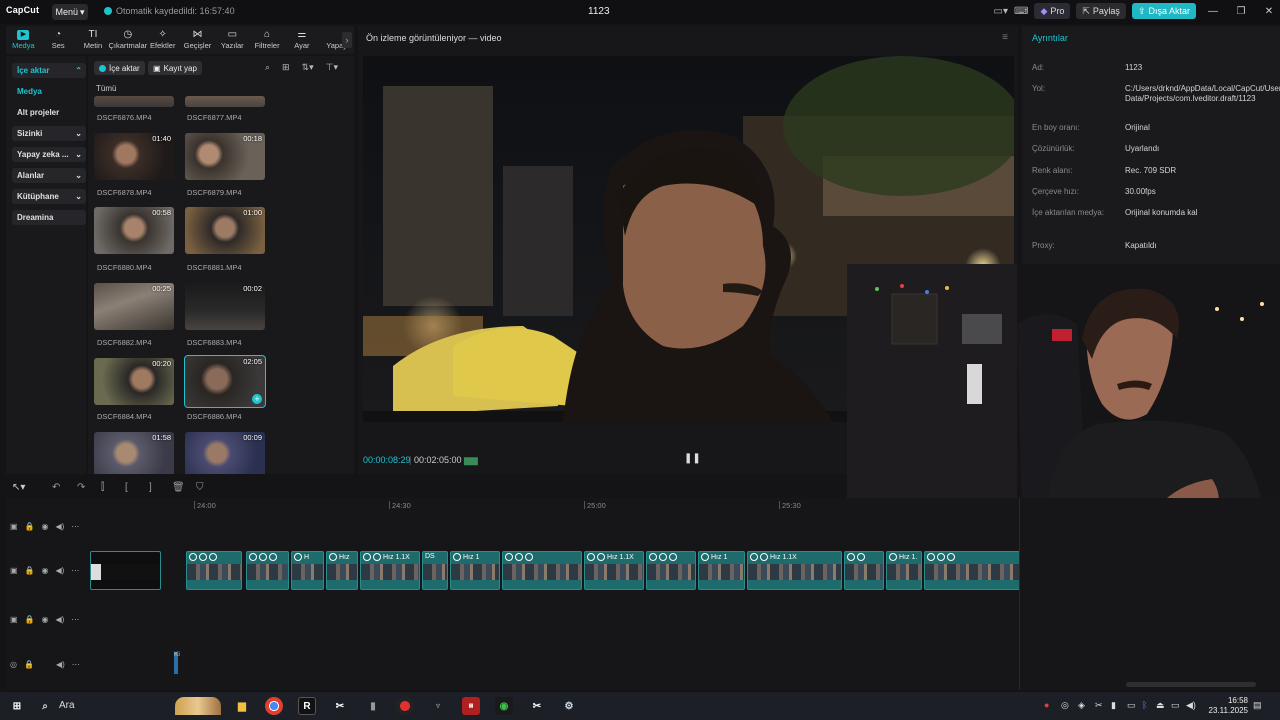  I want to click on timeline-clip: Hız, so click(342, 570).